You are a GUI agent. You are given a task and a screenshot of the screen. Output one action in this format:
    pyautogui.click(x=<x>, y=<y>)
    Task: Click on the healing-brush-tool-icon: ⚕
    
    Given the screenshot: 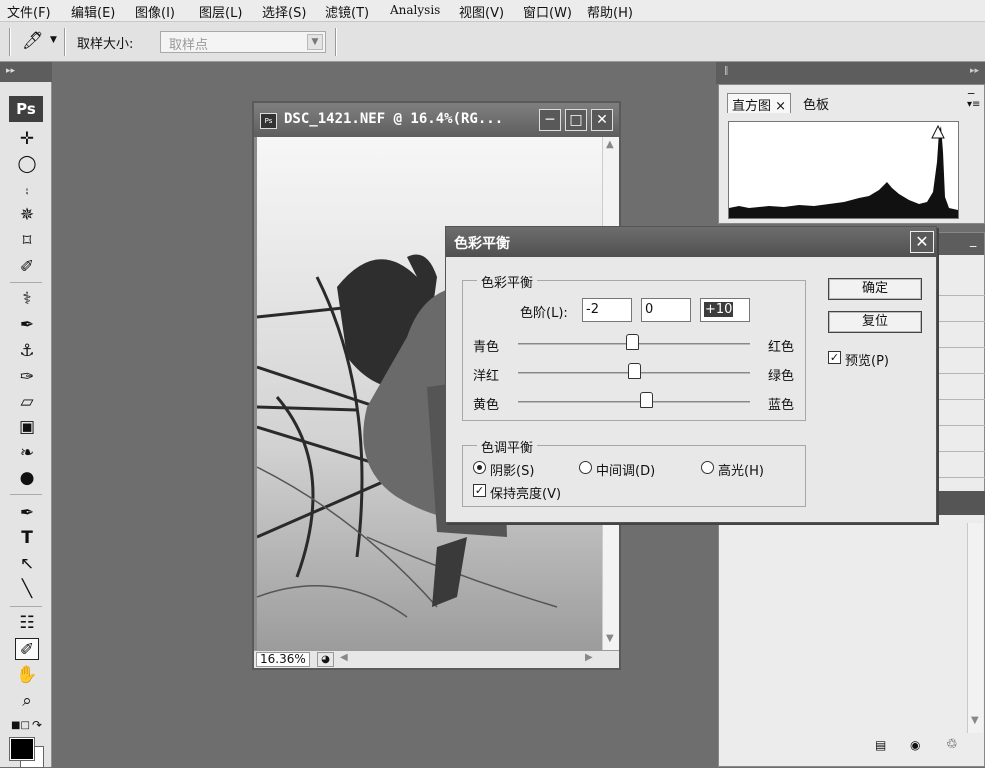 What is the action you would take?
    pyautogui.click(x=27, y=299)
    